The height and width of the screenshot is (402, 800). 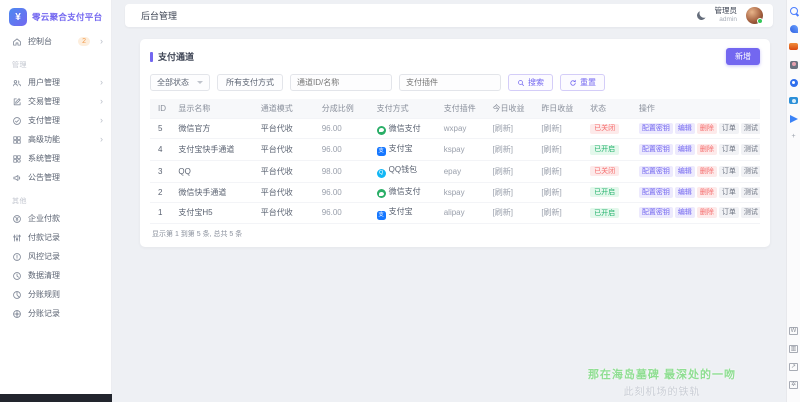 What do you see at coordinates (464, 213) in the screenshot?
I see `cell-plugin: alipay` at bounding box center [464, 213].